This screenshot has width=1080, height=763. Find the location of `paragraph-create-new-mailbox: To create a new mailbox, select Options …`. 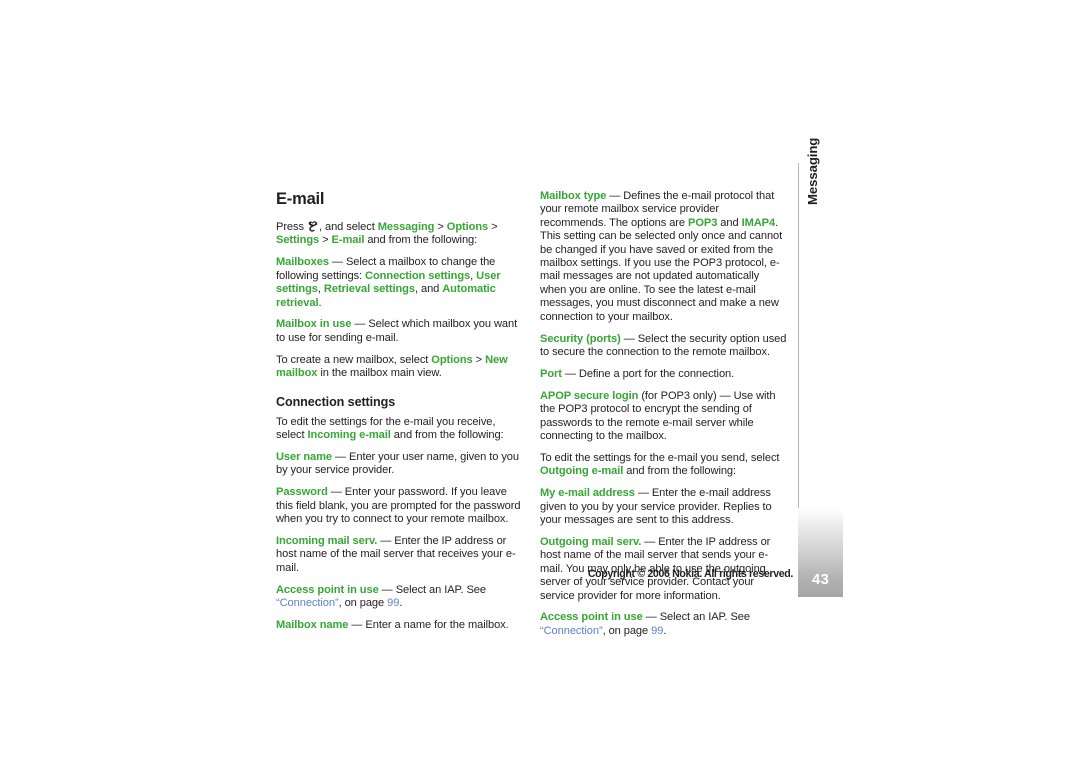

paragraph-create-new-mailbox: To create a new mailbox, select Options … is located at coordinates (399, 367).